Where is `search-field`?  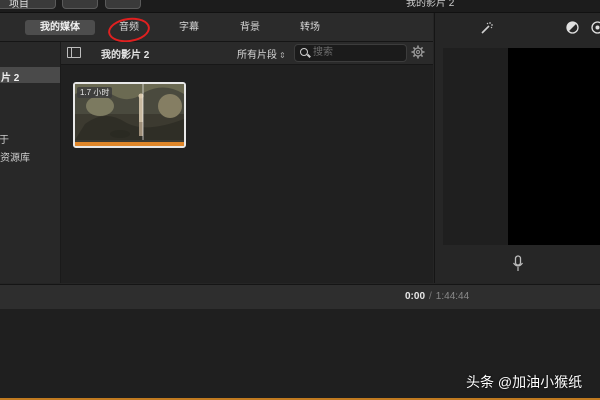 search-field is located at coordinates (350, 53).